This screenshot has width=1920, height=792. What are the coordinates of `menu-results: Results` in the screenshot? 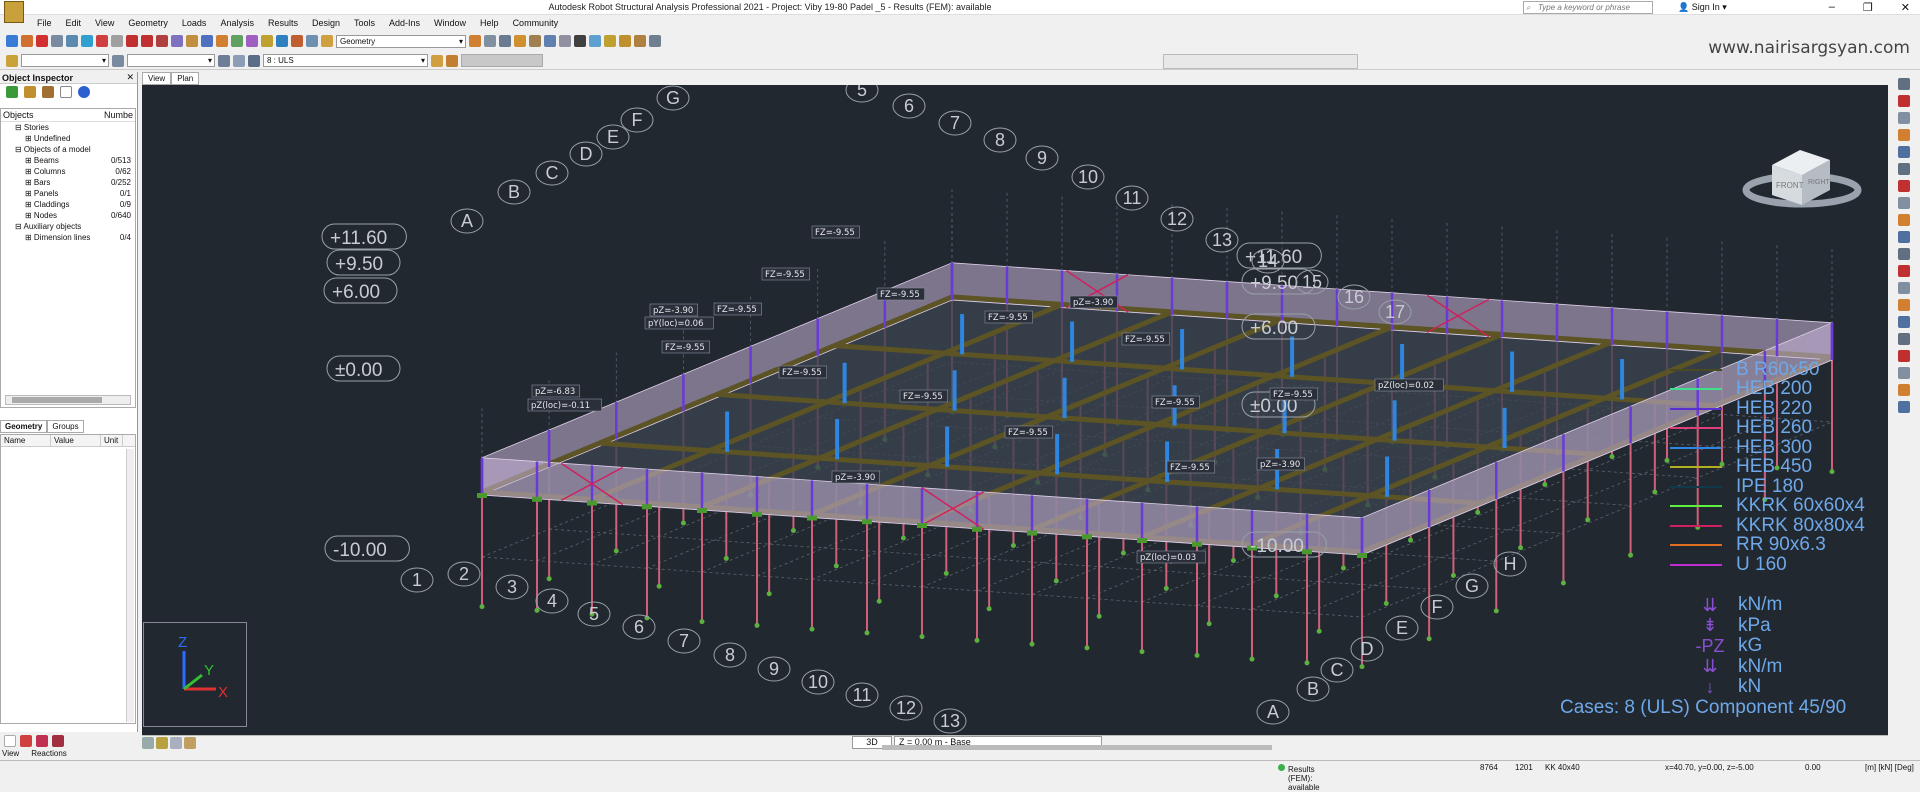 It's located at (283, 23).